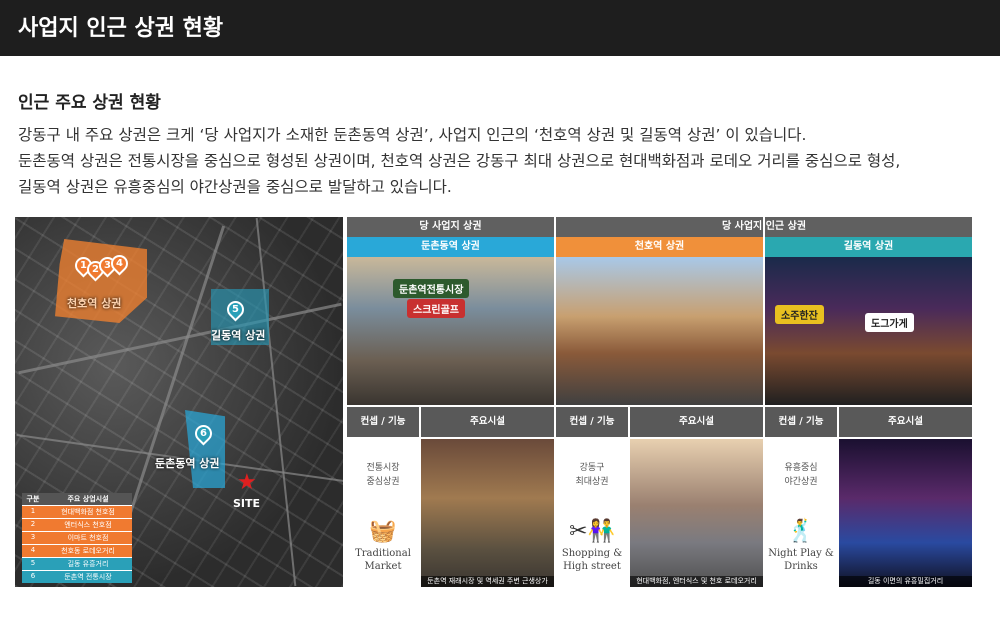 This screenshot has height=627, width=1000. I want to click on legend-row: 5 길동 유흥거리, so click(77, 563).